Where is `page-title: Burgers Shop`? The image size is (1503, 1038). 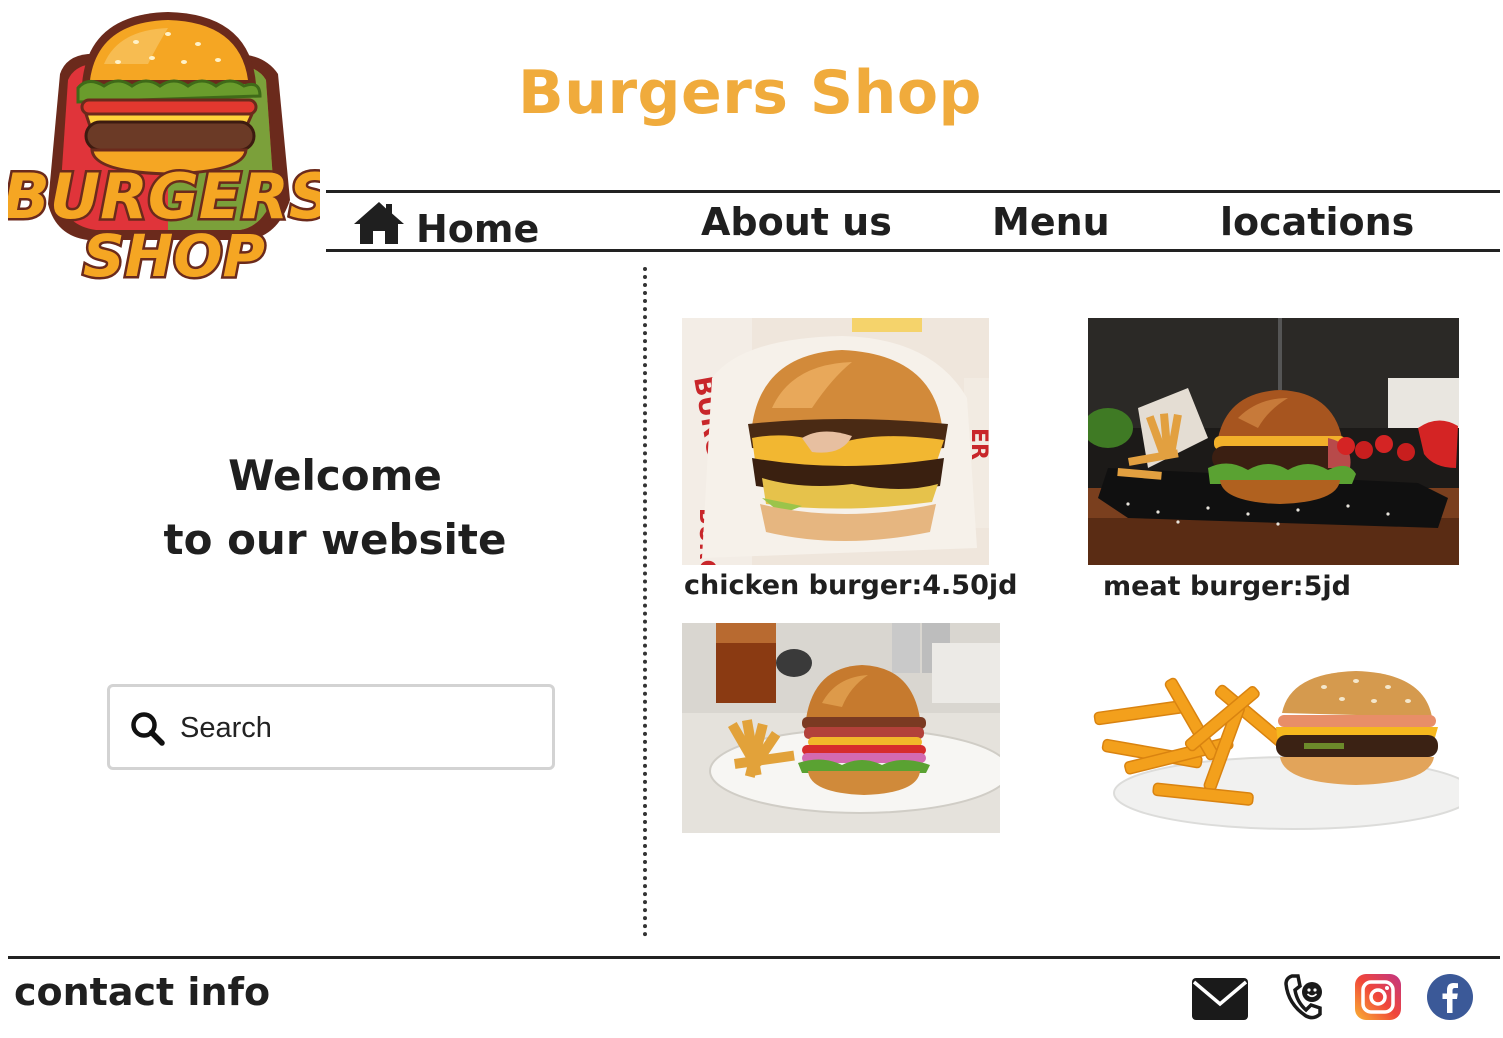
page-title: Burgers Shop is located at coordinates (750, 93).